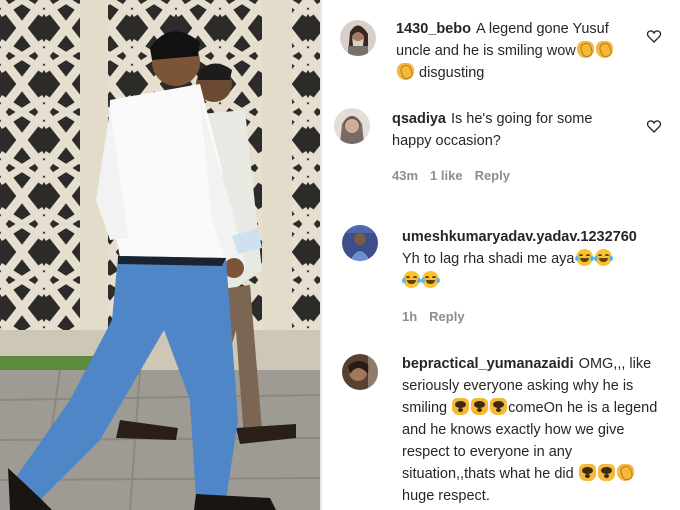  Describe the element at coordinates (433, 29) in the screenshot. I see `comment-username: 1430_bebo` at that location.